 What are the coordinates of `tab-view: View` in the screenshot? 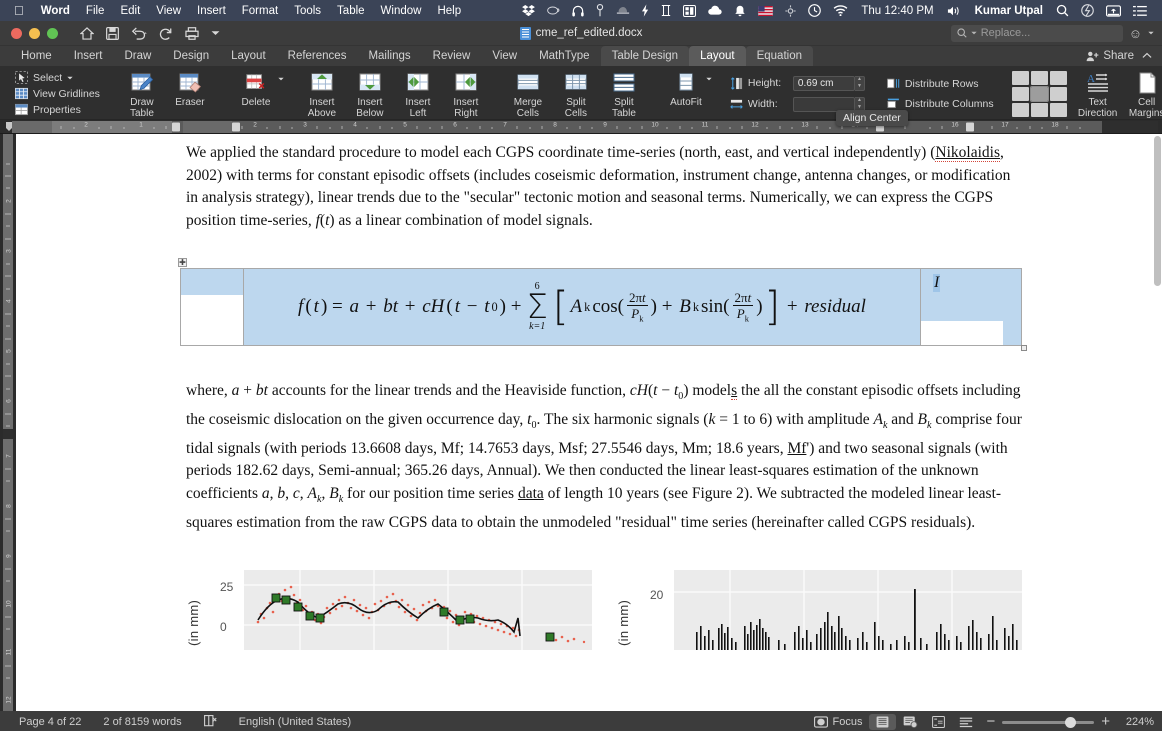 It's located at (504, 56).